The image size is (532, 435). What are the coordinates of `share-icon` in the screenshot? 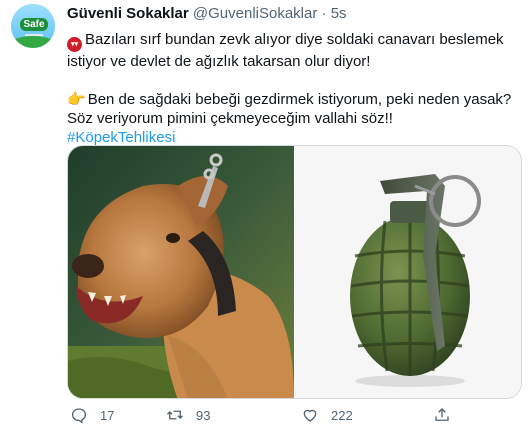 It's located at (442, 414).